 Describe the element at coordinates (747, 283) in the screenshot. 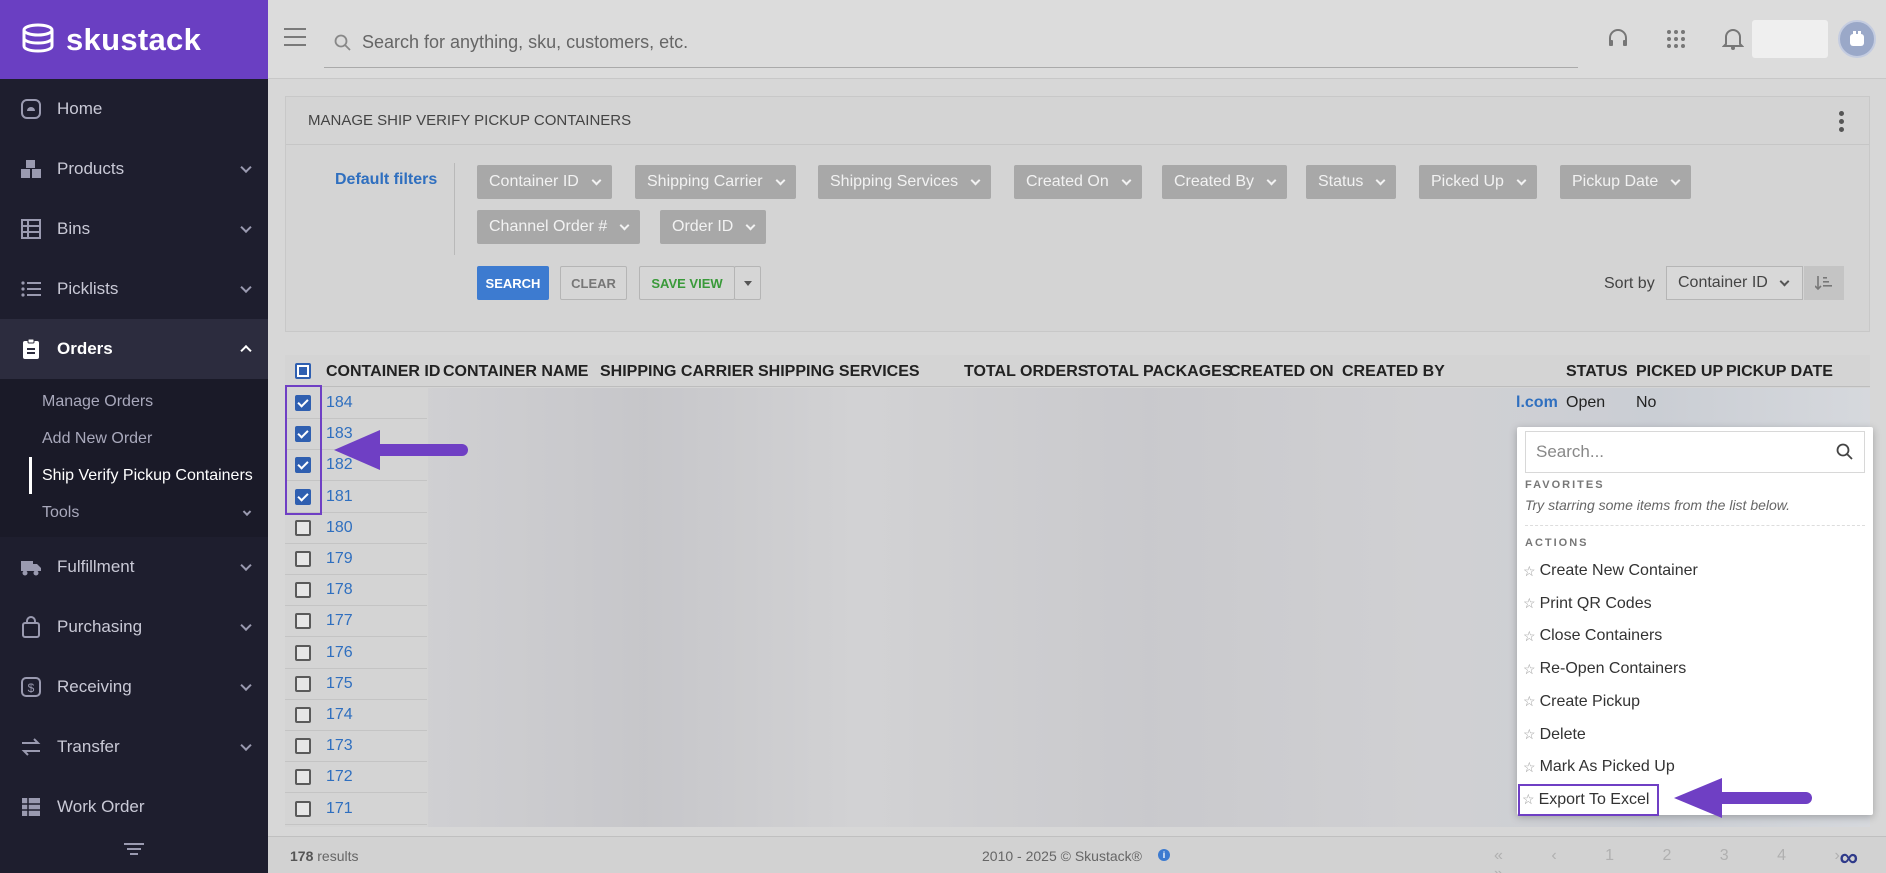

I see `save-view-dropdown-button` at that location.